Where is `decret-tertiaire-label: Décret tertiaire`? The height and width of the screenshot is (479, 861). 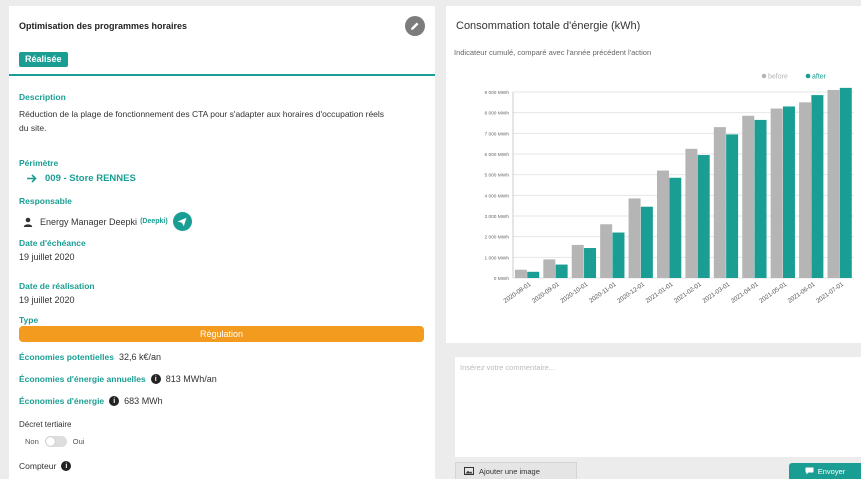
decret-tertiaire-label: Décret tertiaire is located at coordinates (45, 424).